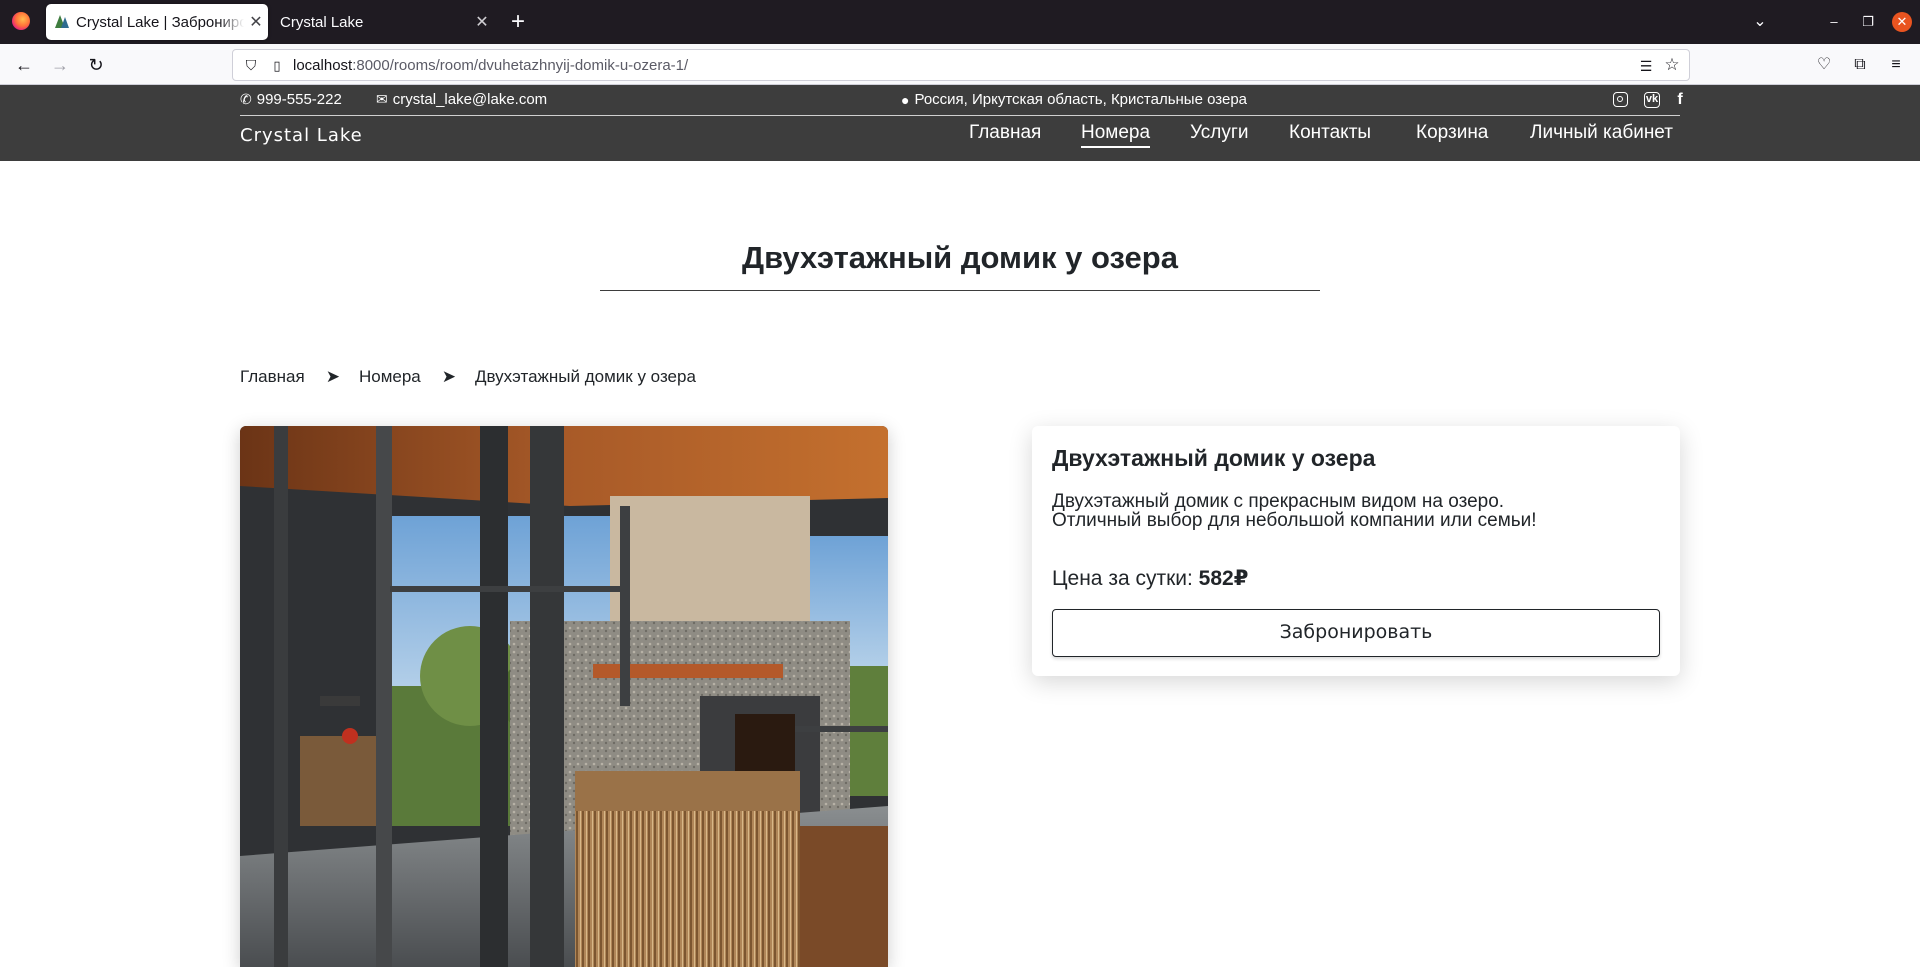 Image resolution: width=1920 pixels, height=967 pixels. I want to click on breadcrumb-rooms: Номера, so click(390, 377).